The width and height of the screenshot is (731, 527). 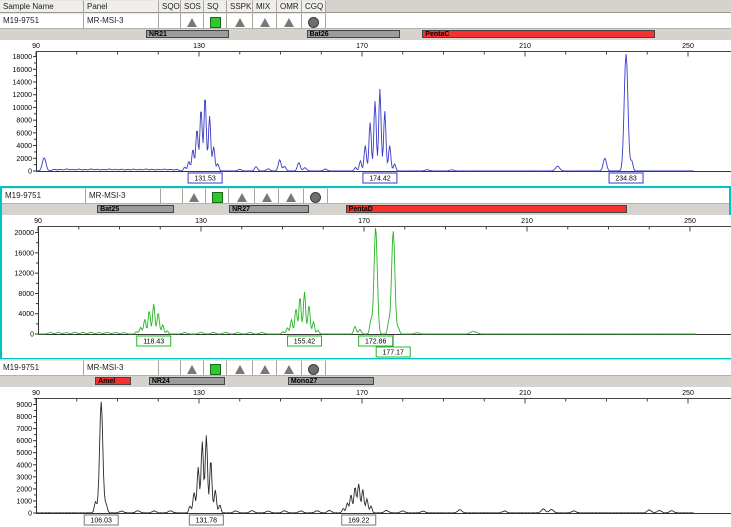 I want to click on column-header-sq: SQ, so click(x=215, y=6).